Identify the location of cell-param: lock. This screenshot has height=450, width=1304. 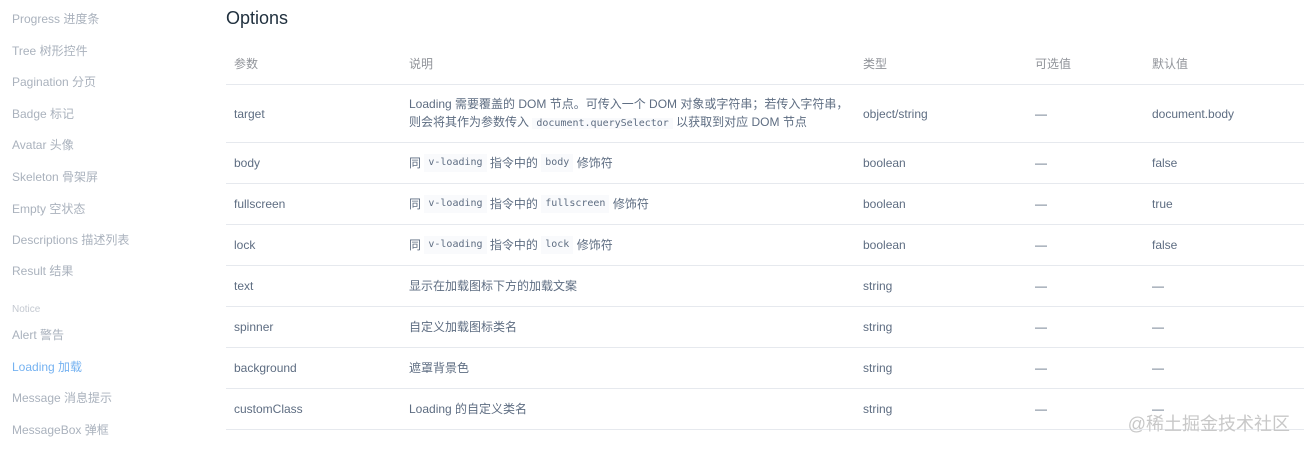
(245, 245).